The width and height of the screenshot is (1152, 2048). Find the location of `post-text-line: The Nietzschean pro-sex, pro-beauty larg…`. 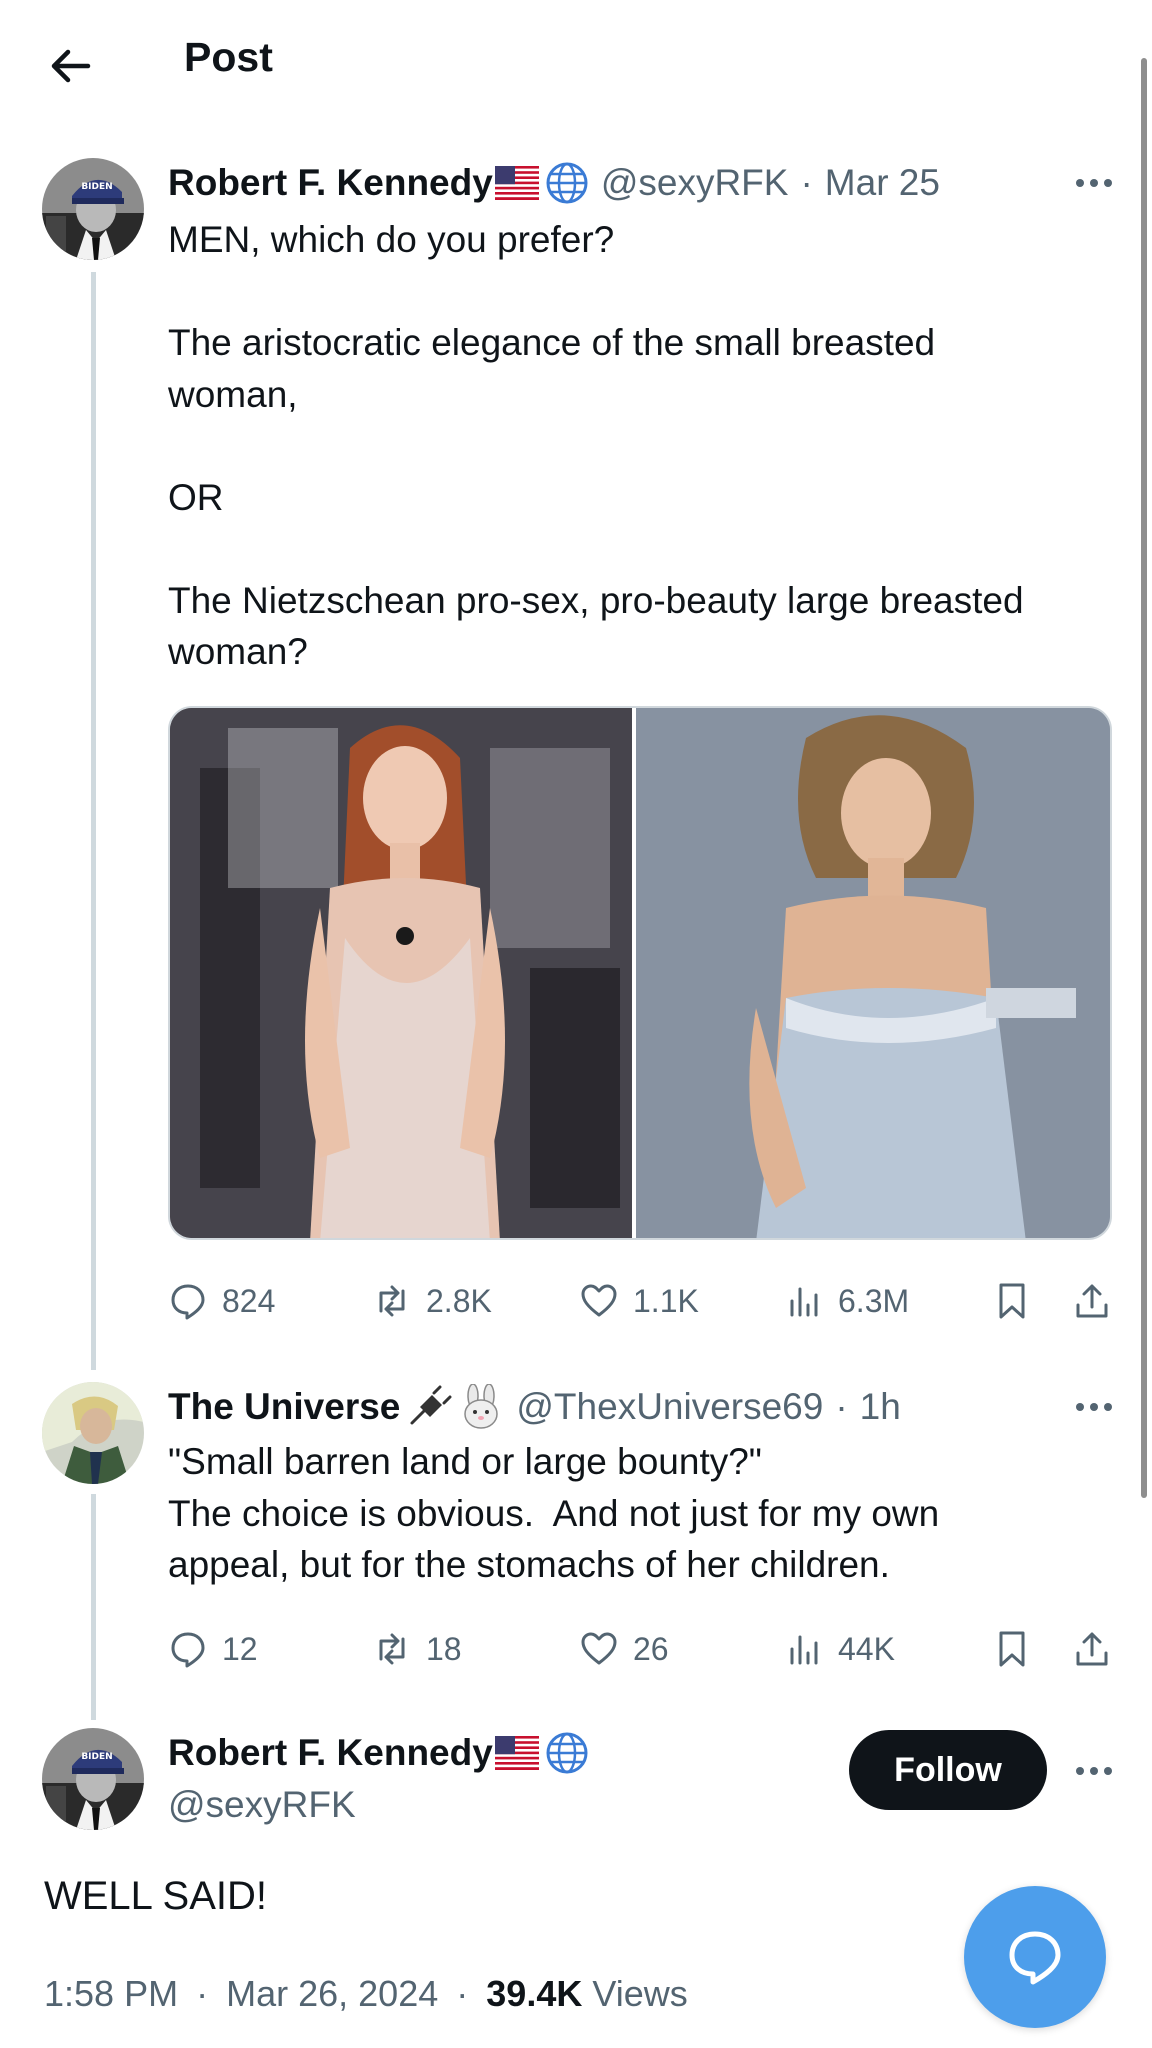

post-text-line: The Nietzschean pro-sex, pro-beauty larg… is located at coordinates (596, 600).